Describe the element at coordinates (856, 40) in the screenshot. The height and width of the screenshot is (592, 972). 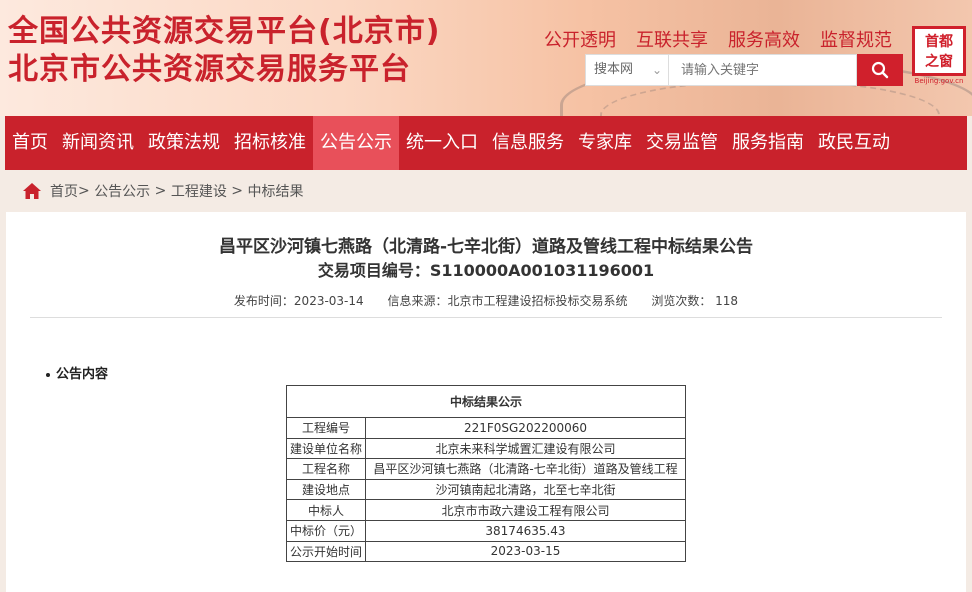
I see `slogan-item: 监督规范` at that location.